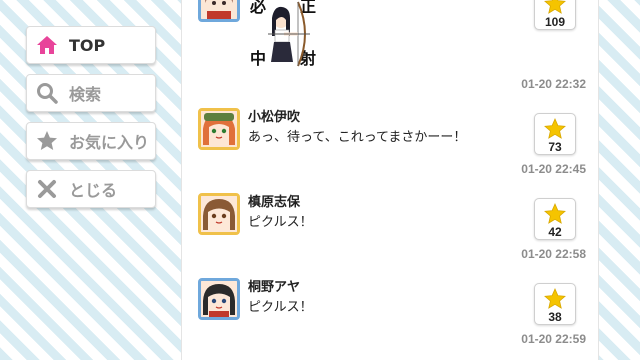  What do you see at coordinates (87, 45) in the screenshot?
I see `menu-top-label: TOP` at bounding box center [87, 45].